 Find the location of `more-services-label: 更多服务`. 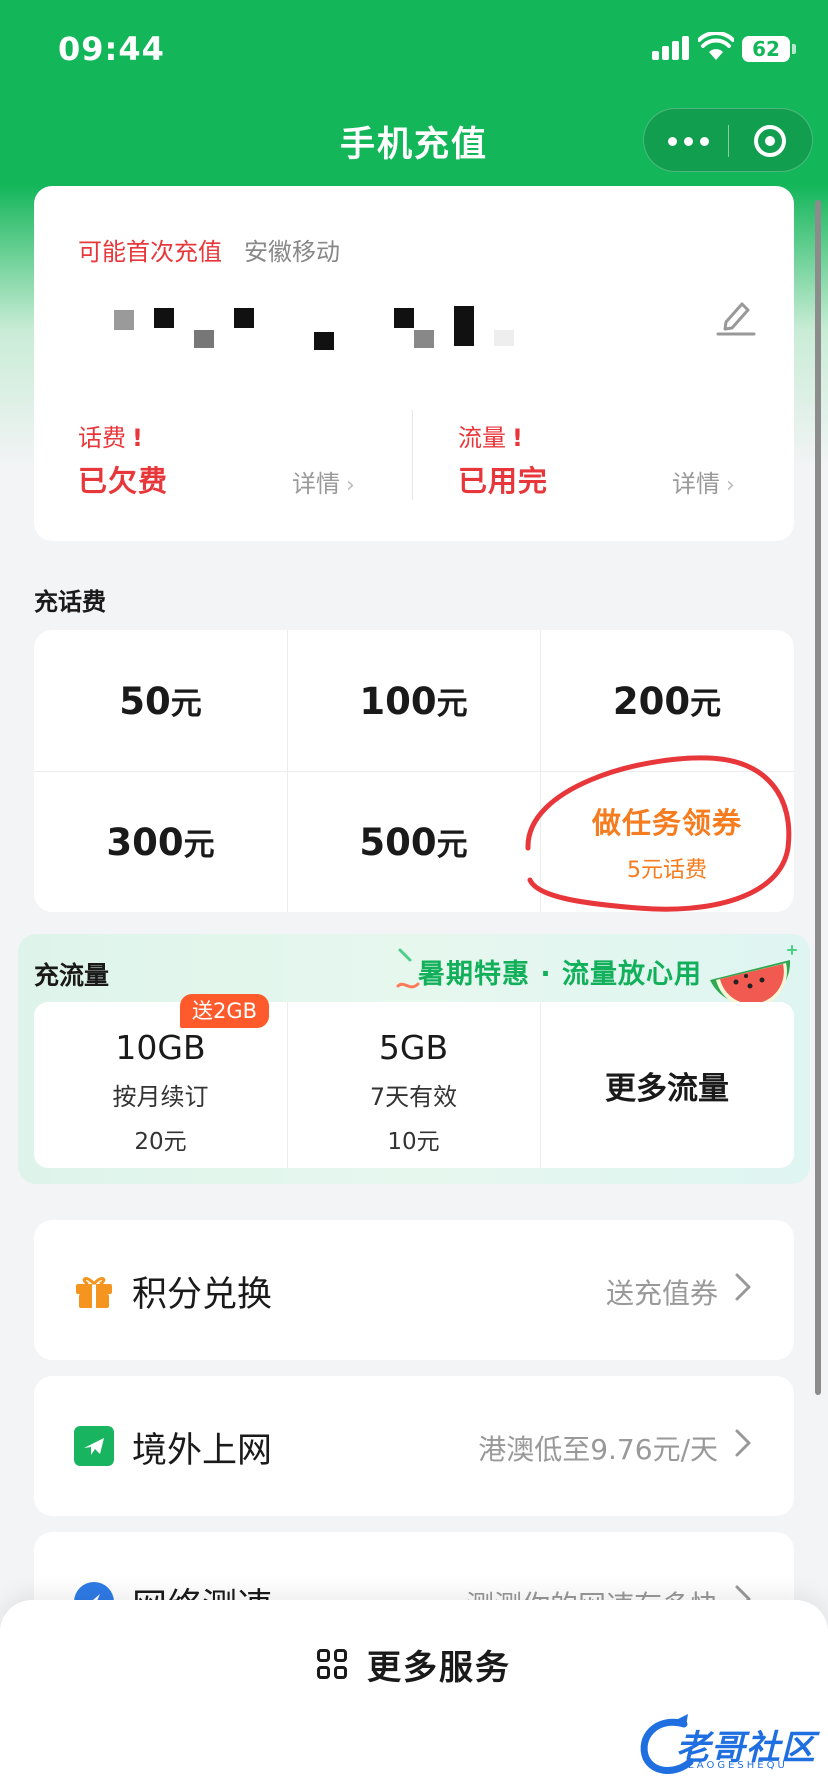

more-services-label: 更多服务 is located at coordinates (439, 1668).